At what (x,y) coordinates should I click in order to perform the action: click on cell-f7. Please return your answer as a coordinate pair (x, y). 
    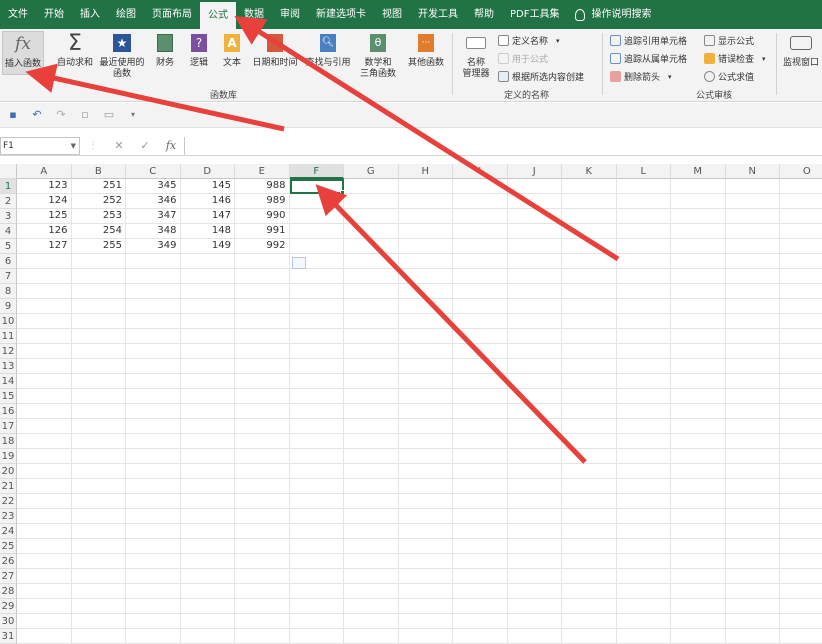
    Looking at the image, I should click on (316, 276).